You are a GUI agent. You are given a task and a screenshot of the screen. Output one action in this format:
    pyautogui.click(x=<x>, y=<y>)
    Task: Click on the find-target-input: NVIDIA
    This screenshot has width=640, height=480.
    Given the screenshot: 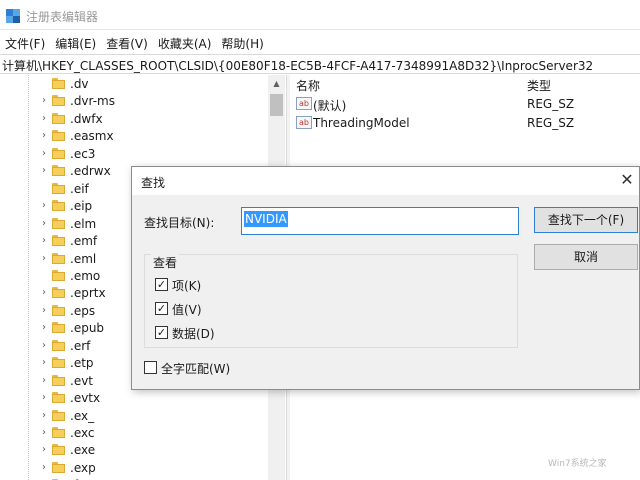 What is the action you would take?
    pyautogui.click(x=380, y=221)
    